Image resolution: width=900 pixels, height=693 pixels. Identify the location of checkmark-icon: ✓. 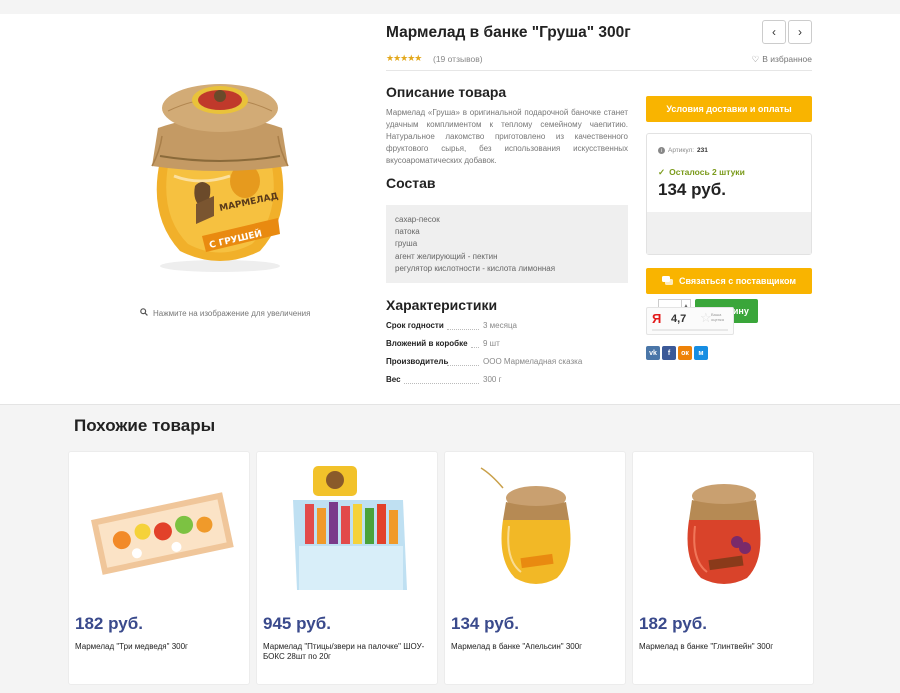
(662, 172).